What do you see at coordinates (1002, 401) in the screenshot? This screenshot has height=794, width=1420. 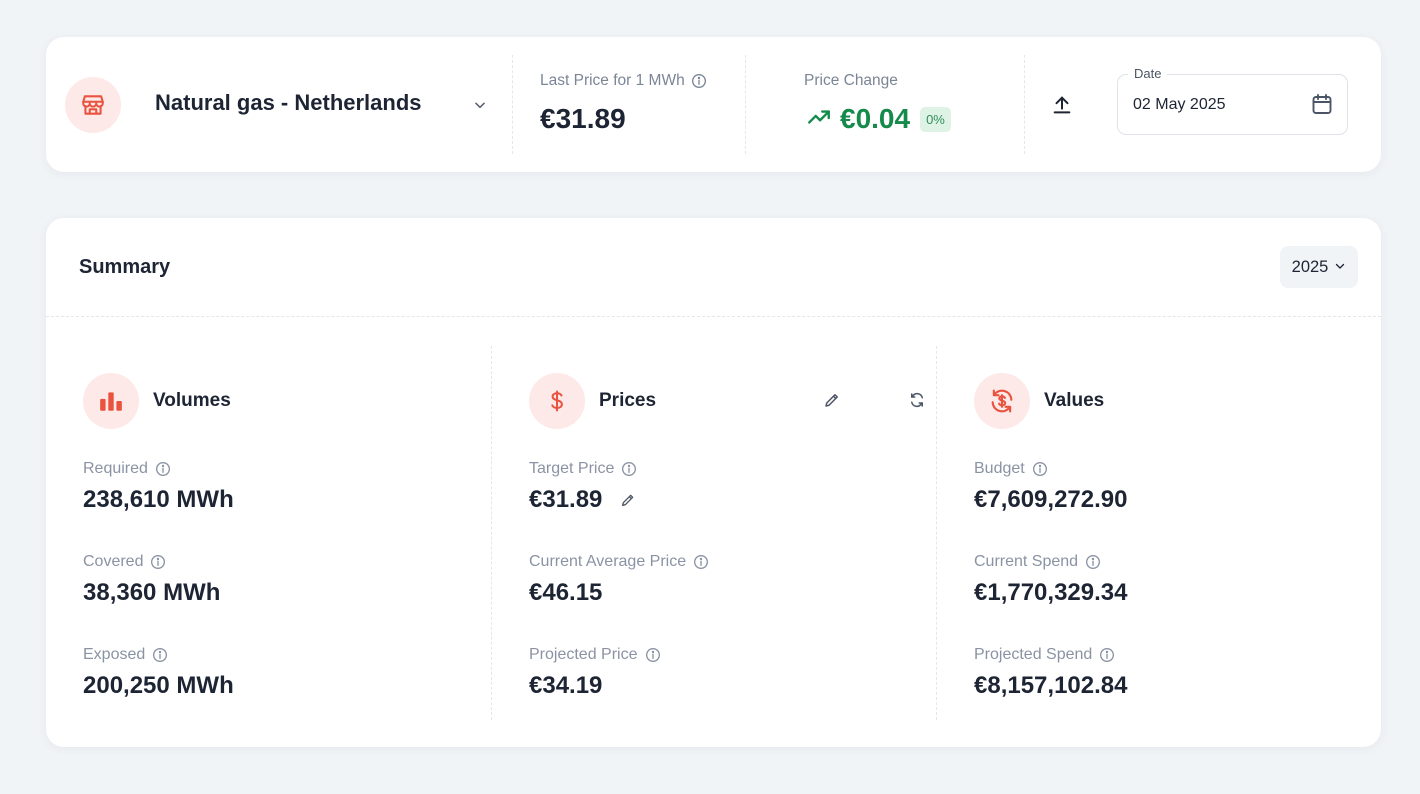 I see `currency-exchange-icon` at bounding box center [1002, 401].